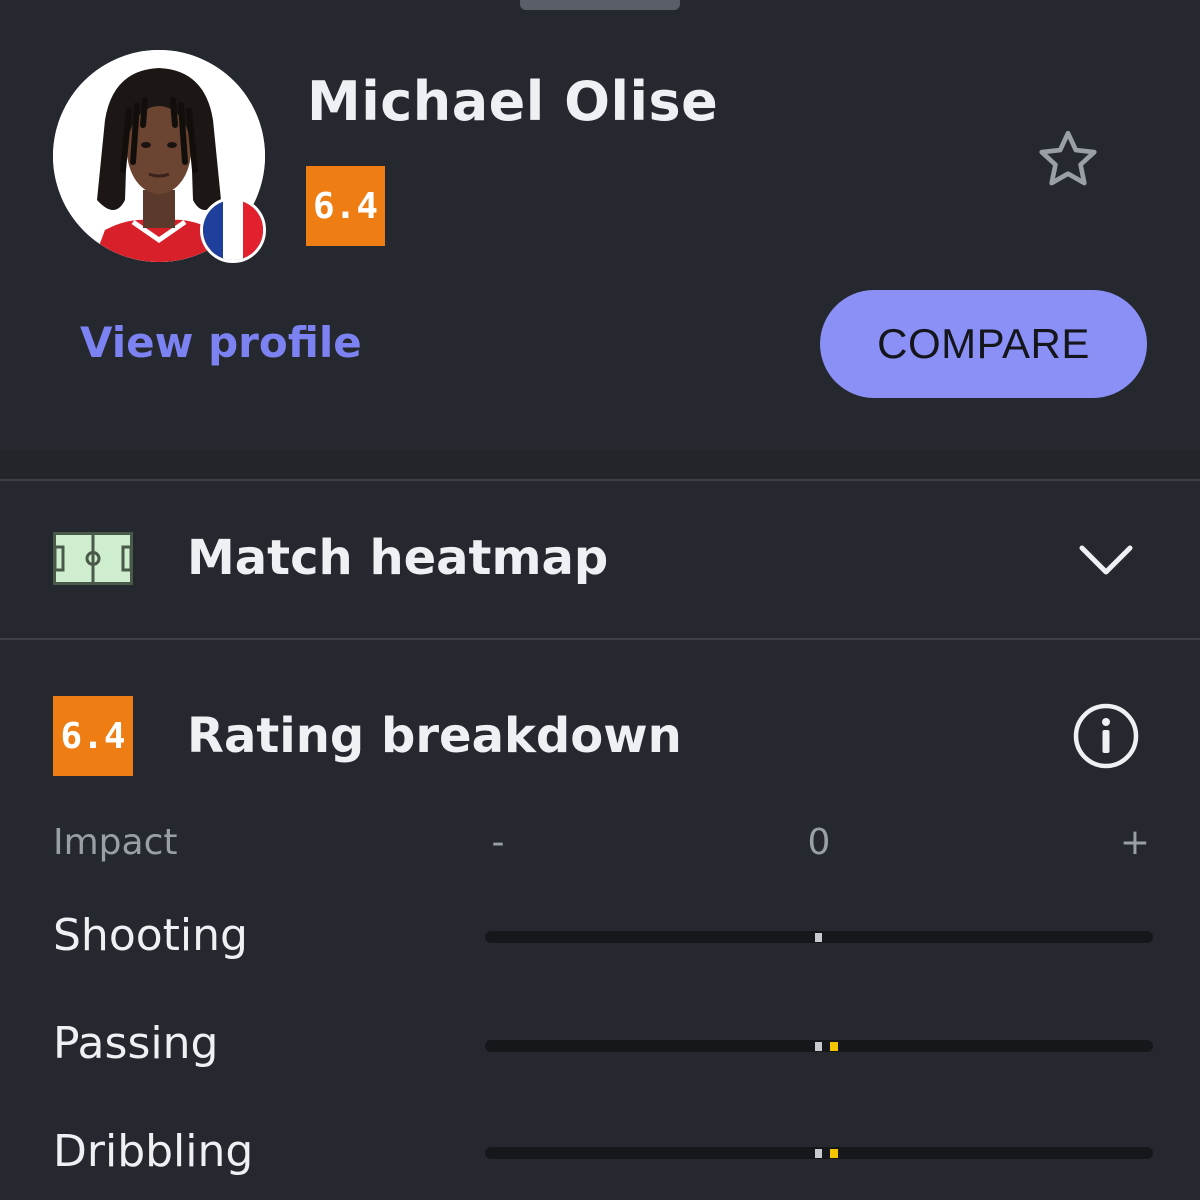 This screenshot has width=1200, height=1200. Describe the element at coordinates (983, 344) in the screenshot. I see `compare-button: COMPARE` at that location.